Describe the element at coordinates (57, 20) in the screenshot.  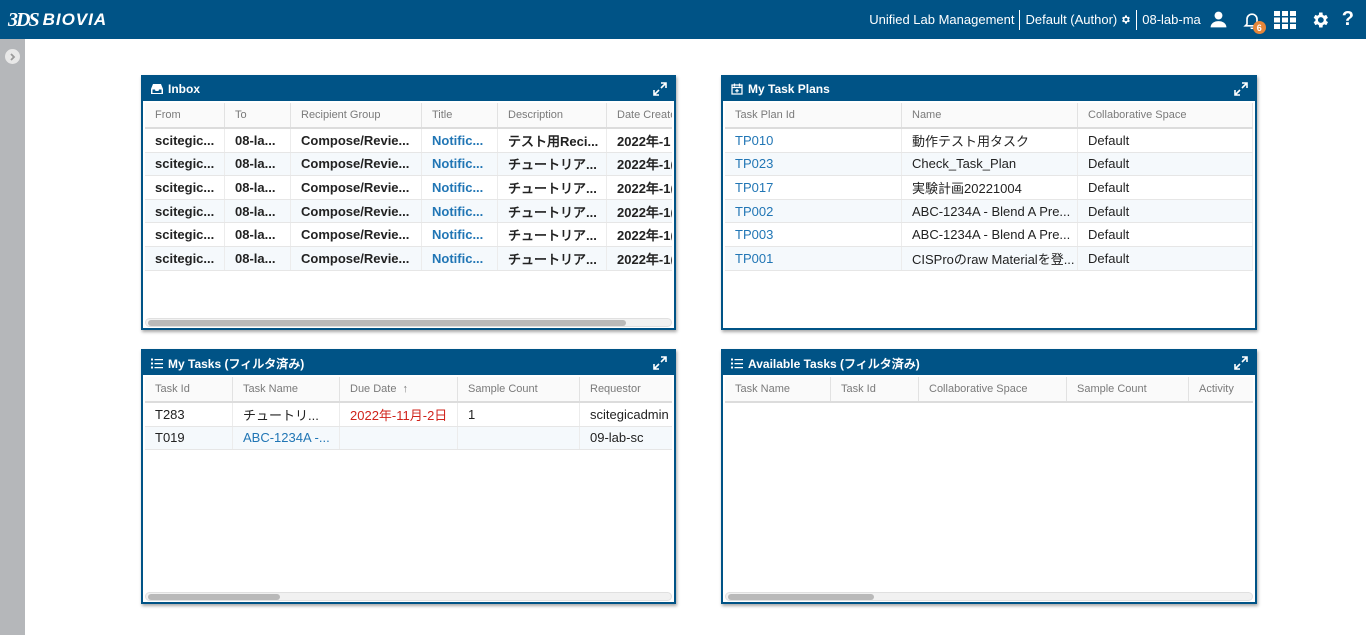
I see `biovia-logo: 3DS BIOVIA` at that location.